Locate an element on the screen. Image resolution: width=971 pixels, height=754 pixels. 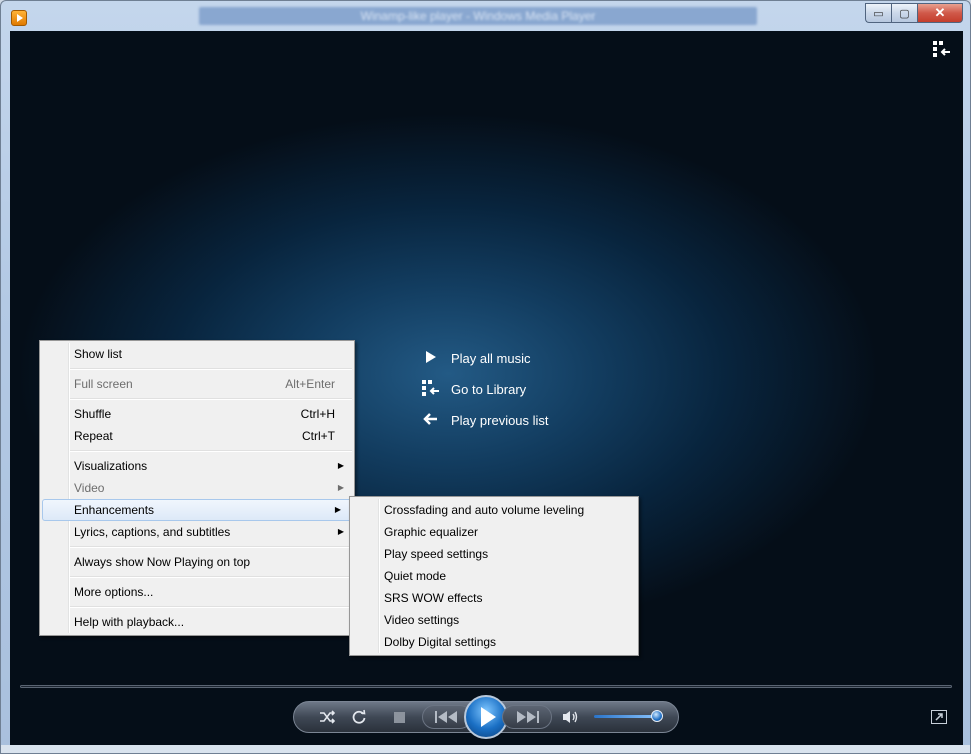
submenu-item-video-settings: Video settings is located at coordinates (494, 620).